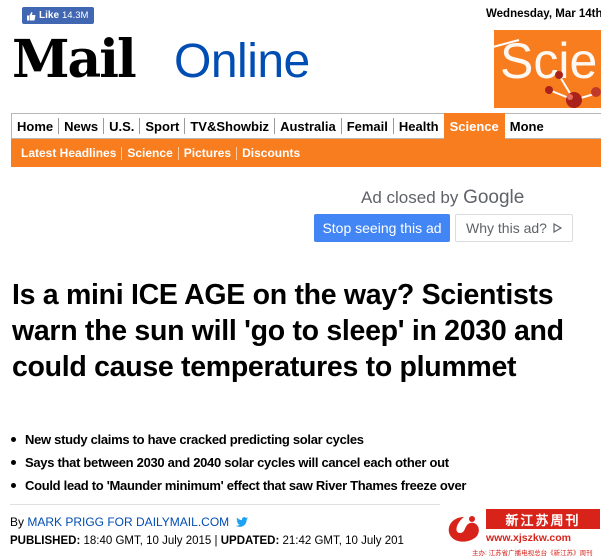 The width and height of the screenshot is (601, 557). I want to click on byline-author: MARK PRIGG FOR DAILYMAIL.COM, so click(128, 522).